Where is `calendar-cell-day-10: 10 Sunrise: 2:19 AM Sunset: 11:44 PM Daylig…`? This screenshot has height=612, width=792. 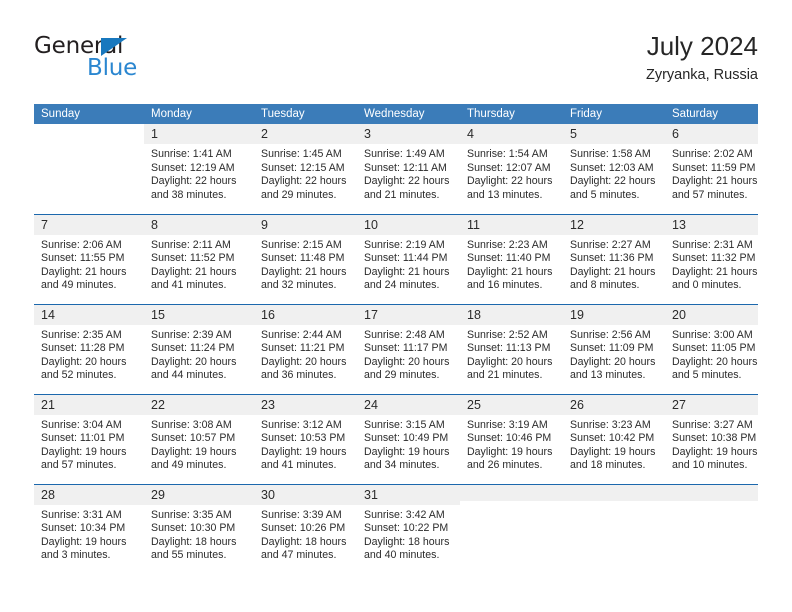 calendar-cell-day-10: 10 Sunrise: 2:19 AM Sunset: 11:44 PM Daylig… is located at coordinates (408, 258).